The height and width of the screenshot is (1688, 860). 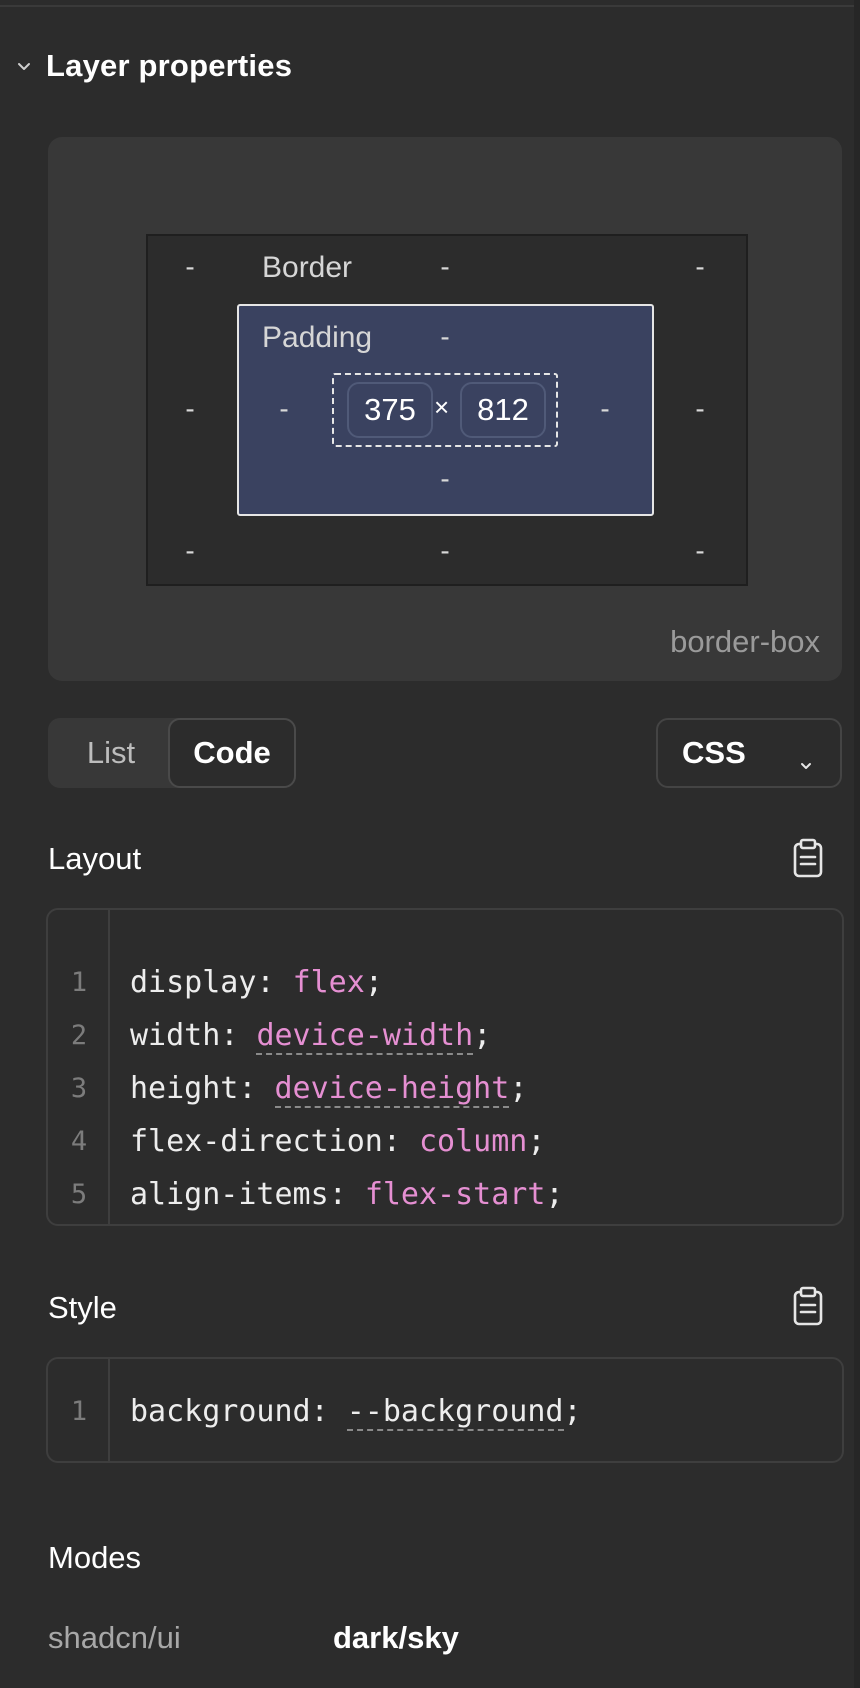 I want to click on code-text: display: flex;, so click(x=256, y=982).